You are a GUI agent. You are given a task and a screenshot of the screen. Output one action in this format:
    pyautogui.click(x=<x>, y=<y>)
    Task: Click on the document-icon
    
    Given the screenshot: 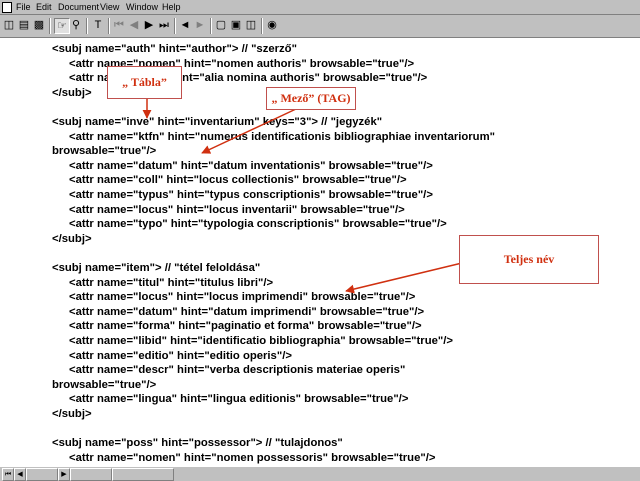 What is the action you would take?
    pyautogui.click(x=7, y=7)
    